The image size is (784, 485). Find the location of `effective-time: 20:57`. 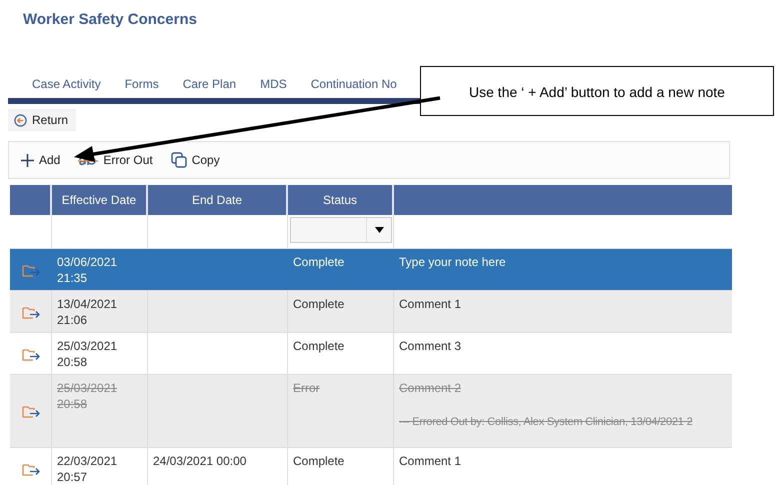

effective-time: 20:57 is located at coordinates (72, 477).